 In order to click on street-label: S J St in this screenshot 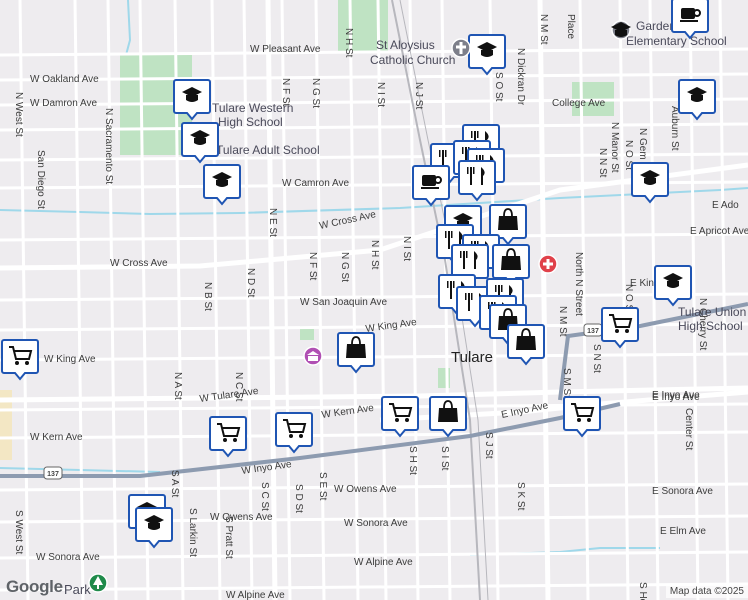, I will do `click(488, 445)`.